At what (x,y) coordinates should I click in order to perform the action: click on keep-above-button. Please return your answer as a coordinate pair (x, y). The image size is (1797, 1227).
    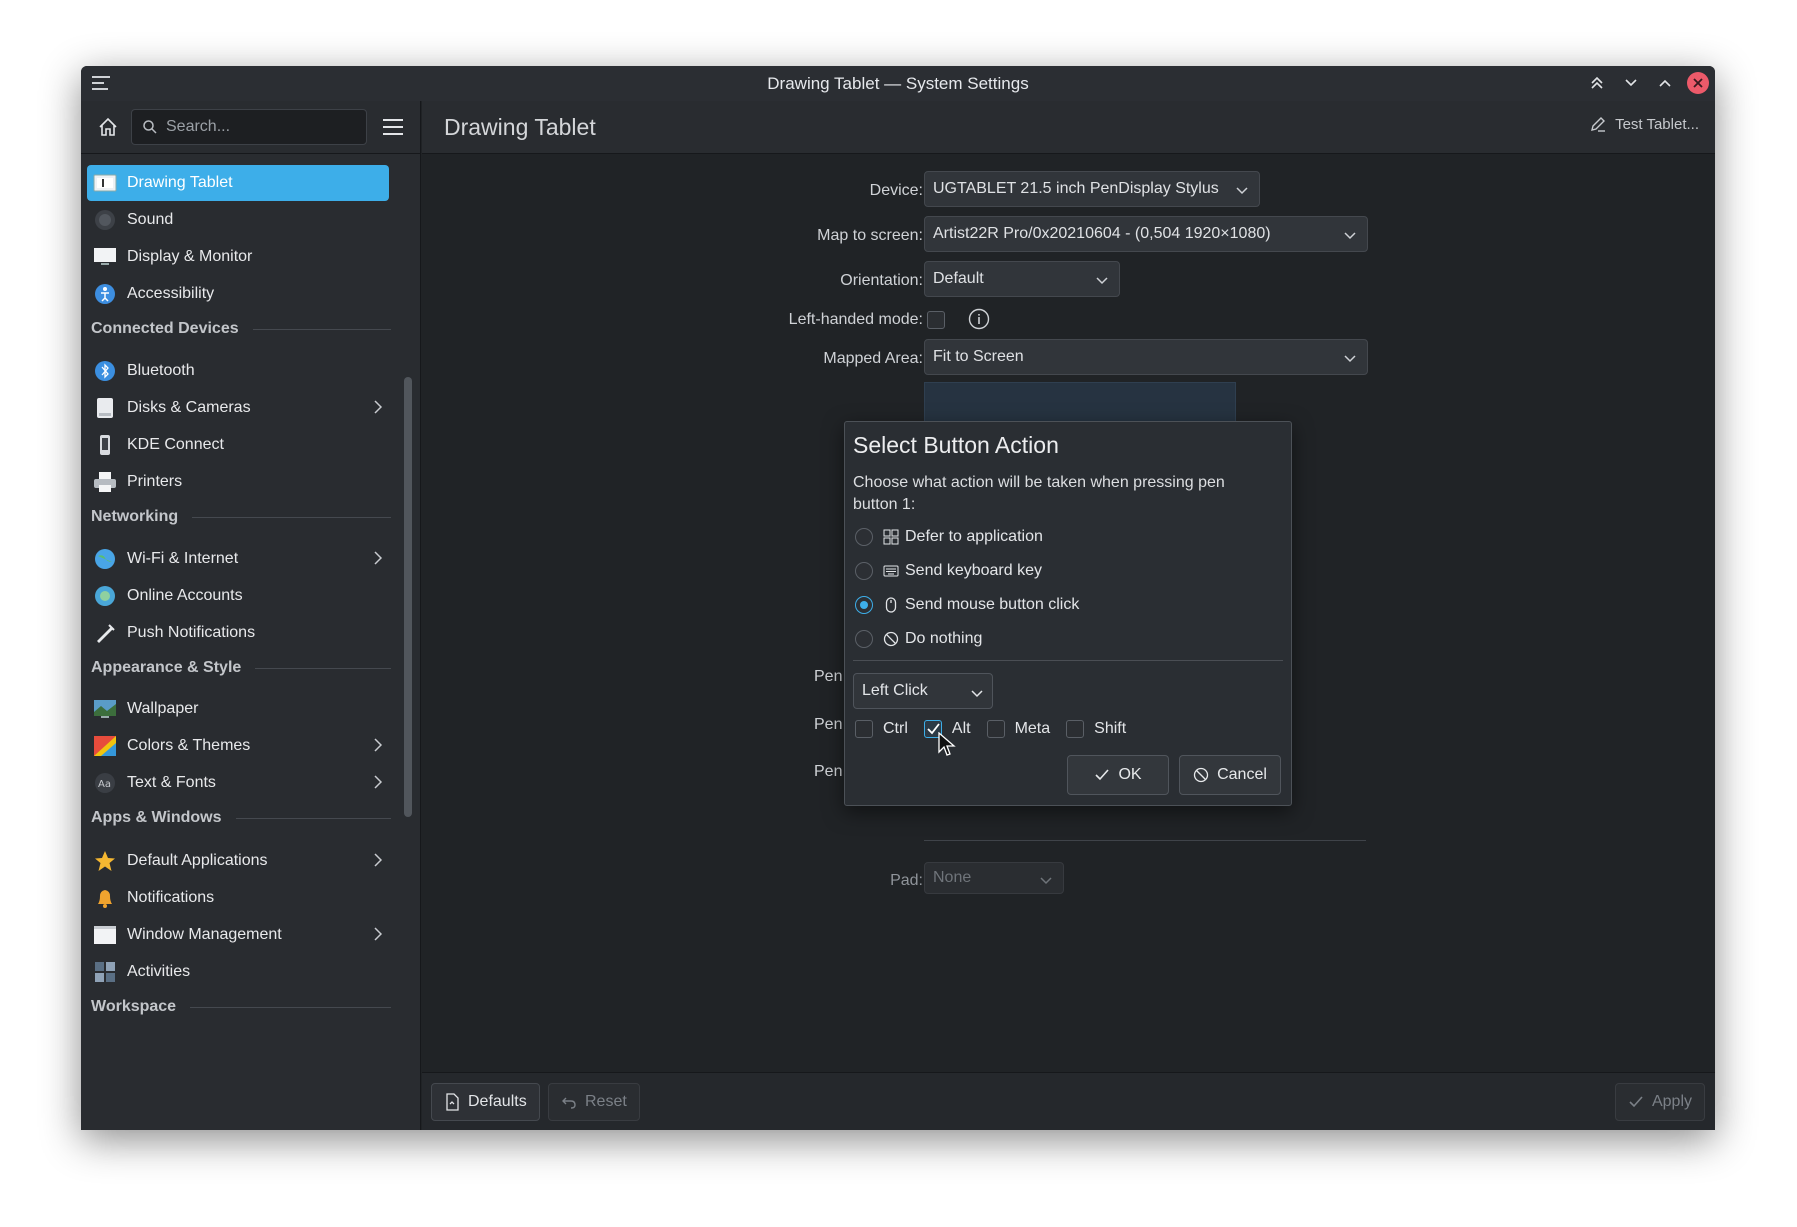
    Looking at the image, I should click on (1597, 83).